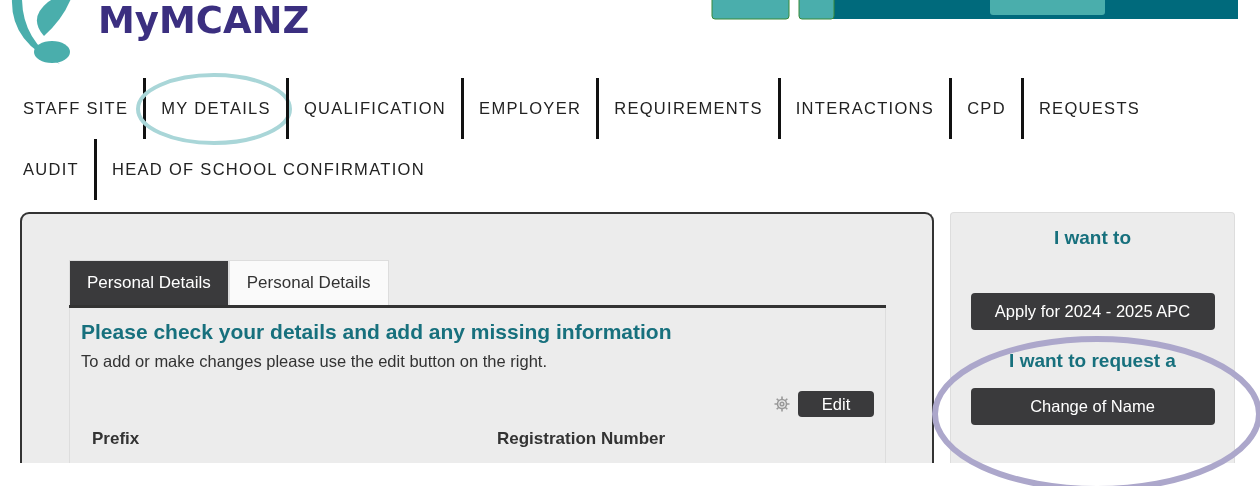  Describe the element at coordinates (204, 20) in the screenshot. I see `logo-text: MyMCANZ` at that location.